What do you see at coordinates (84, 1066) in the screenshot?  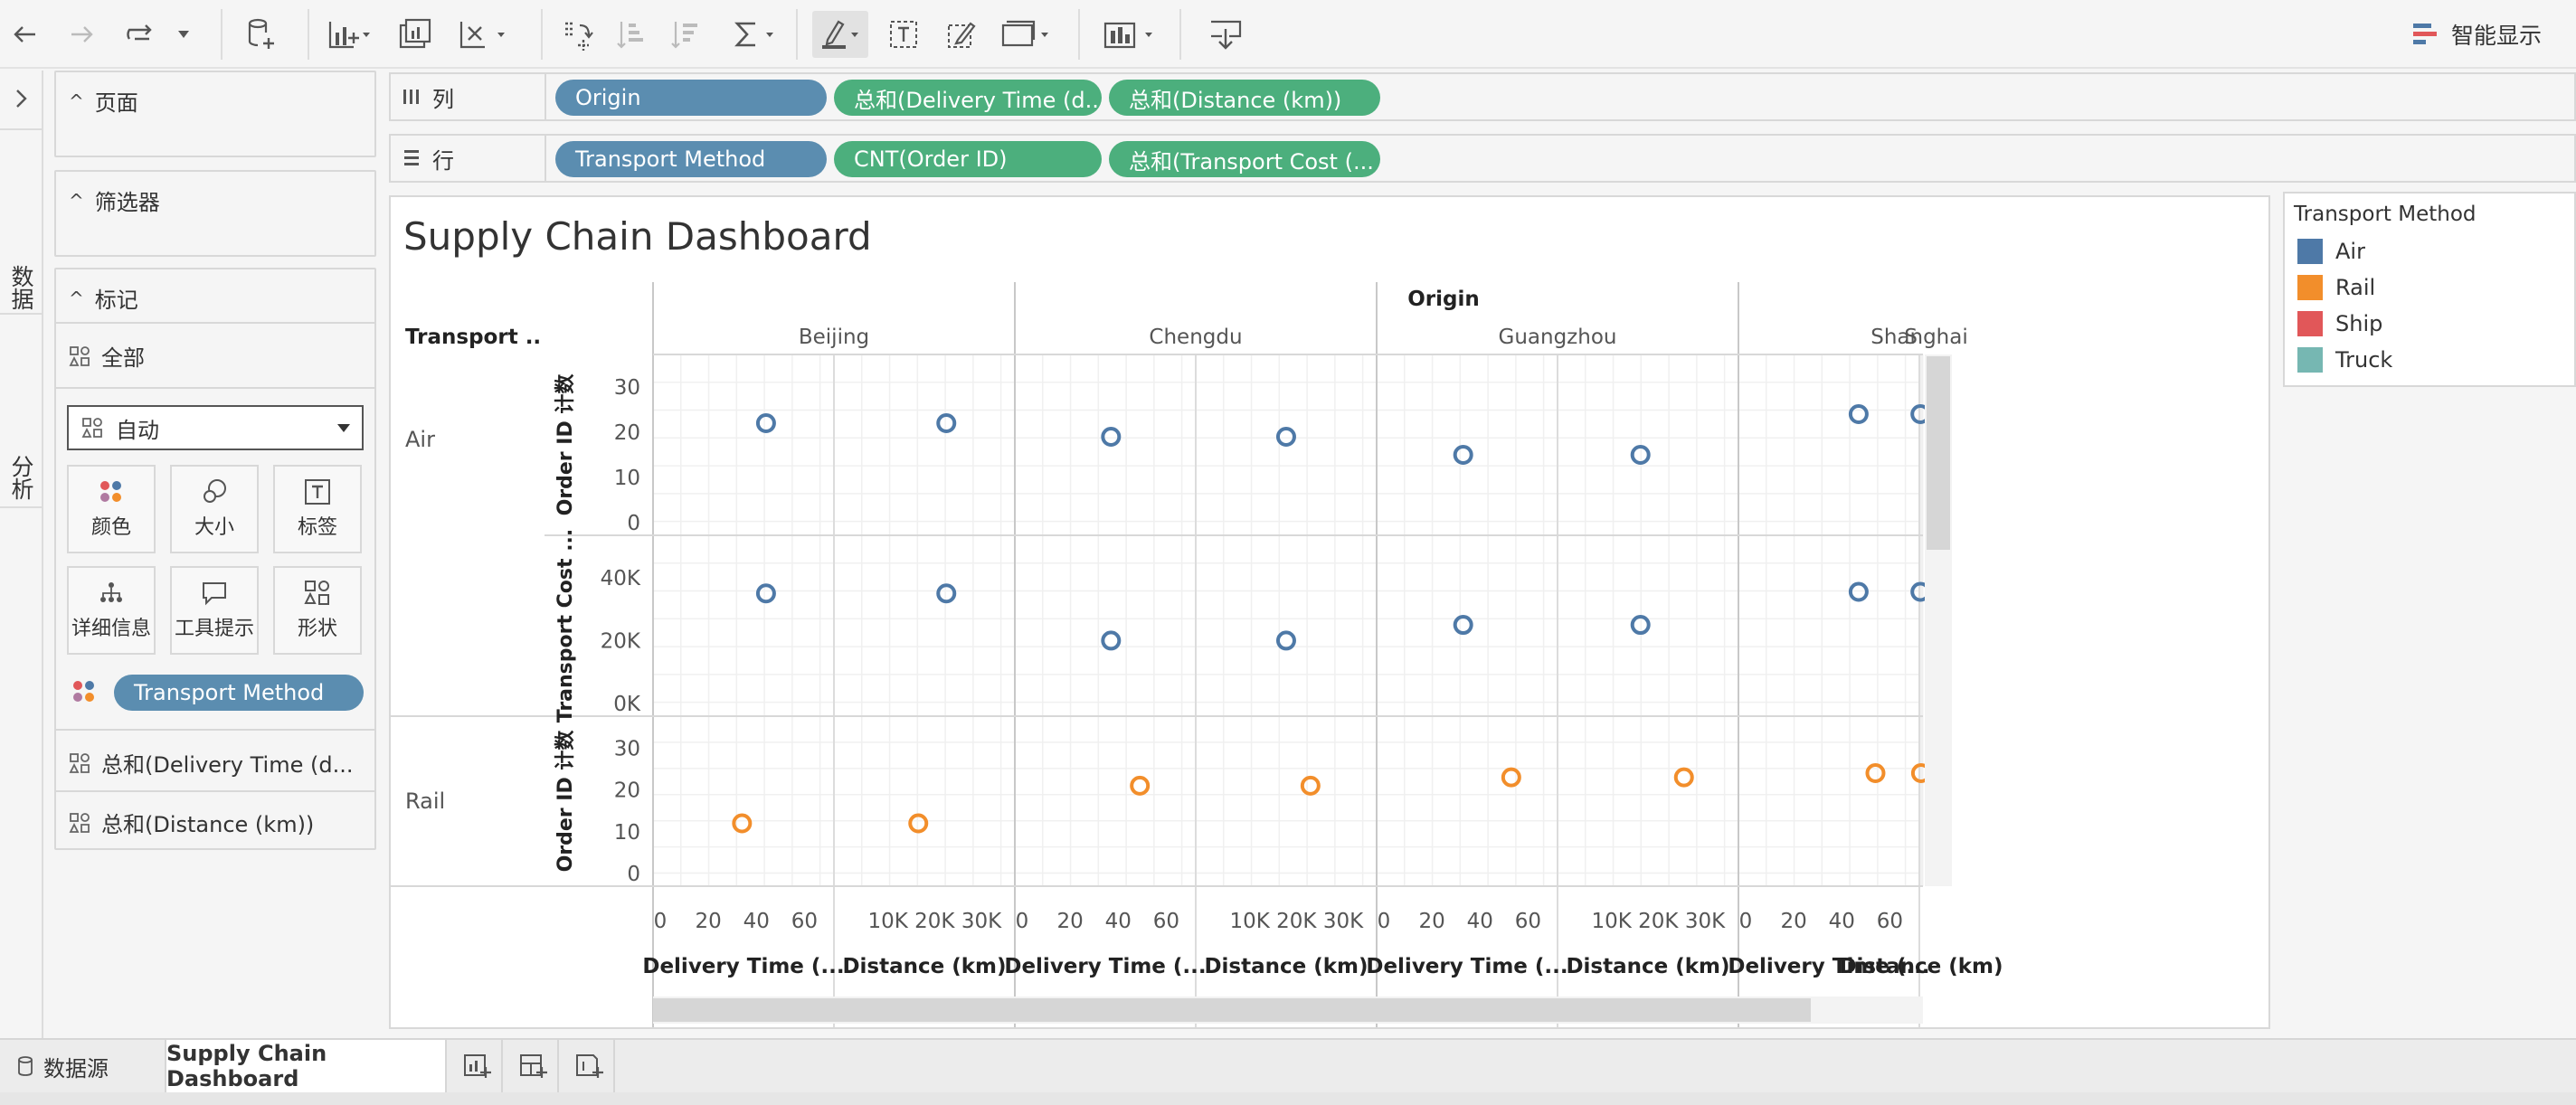 I see `tab-datasource: 数据源` at bounding box center [84, 1066].